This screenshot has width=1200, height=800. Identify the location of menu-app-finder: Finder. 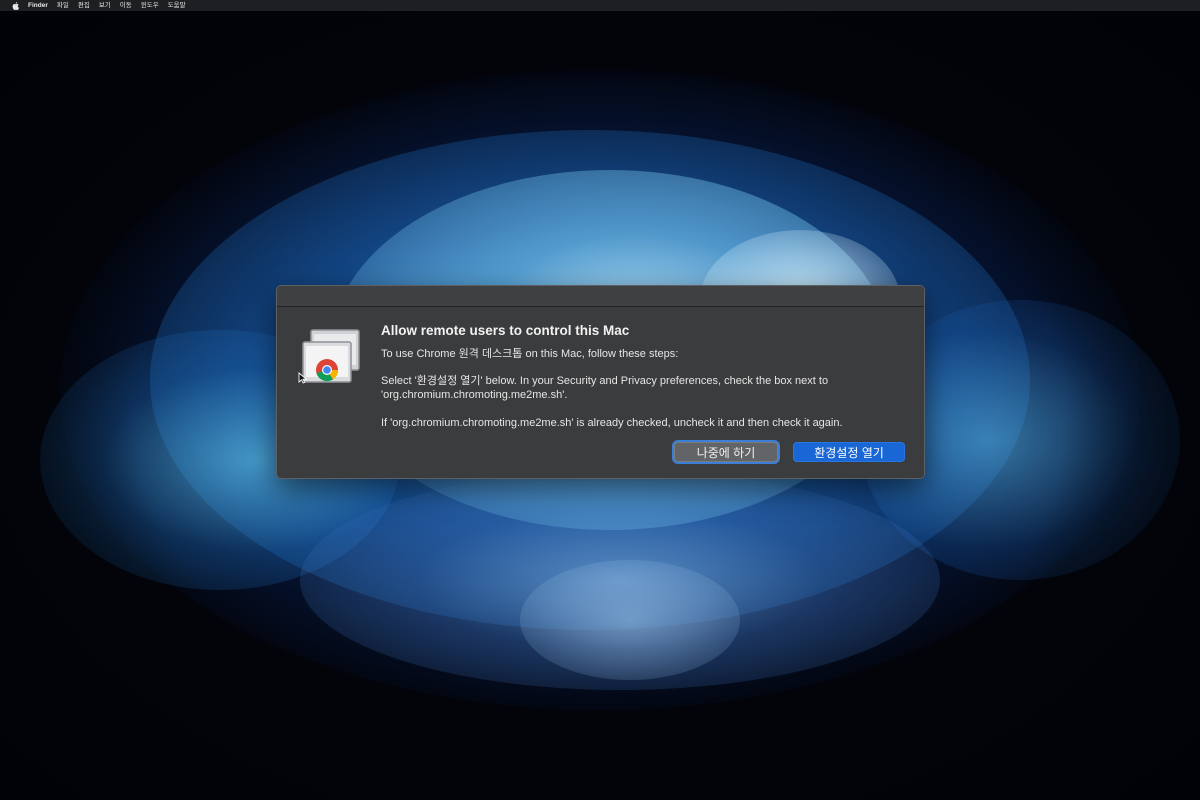
(38, 5).